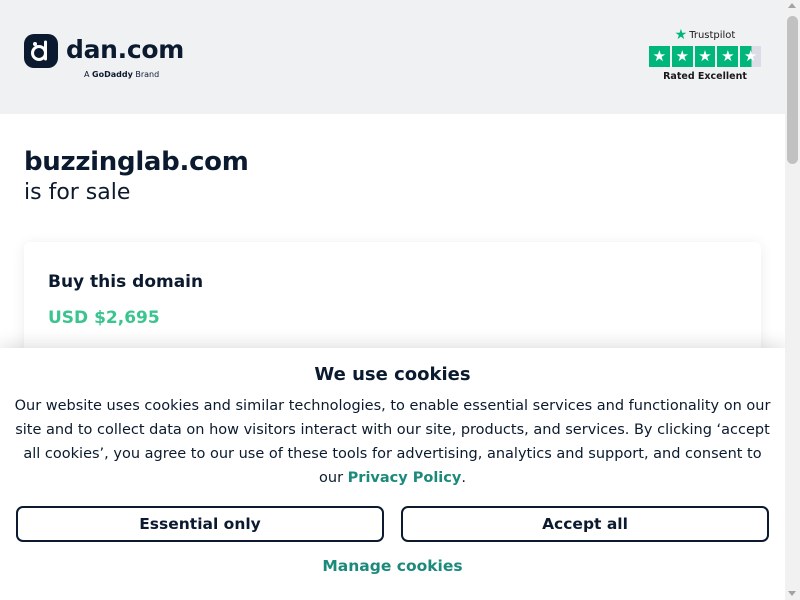 This screenshot has height=600, width=800. I want to click on domain-price: USD $2,695, so click(104, 318).